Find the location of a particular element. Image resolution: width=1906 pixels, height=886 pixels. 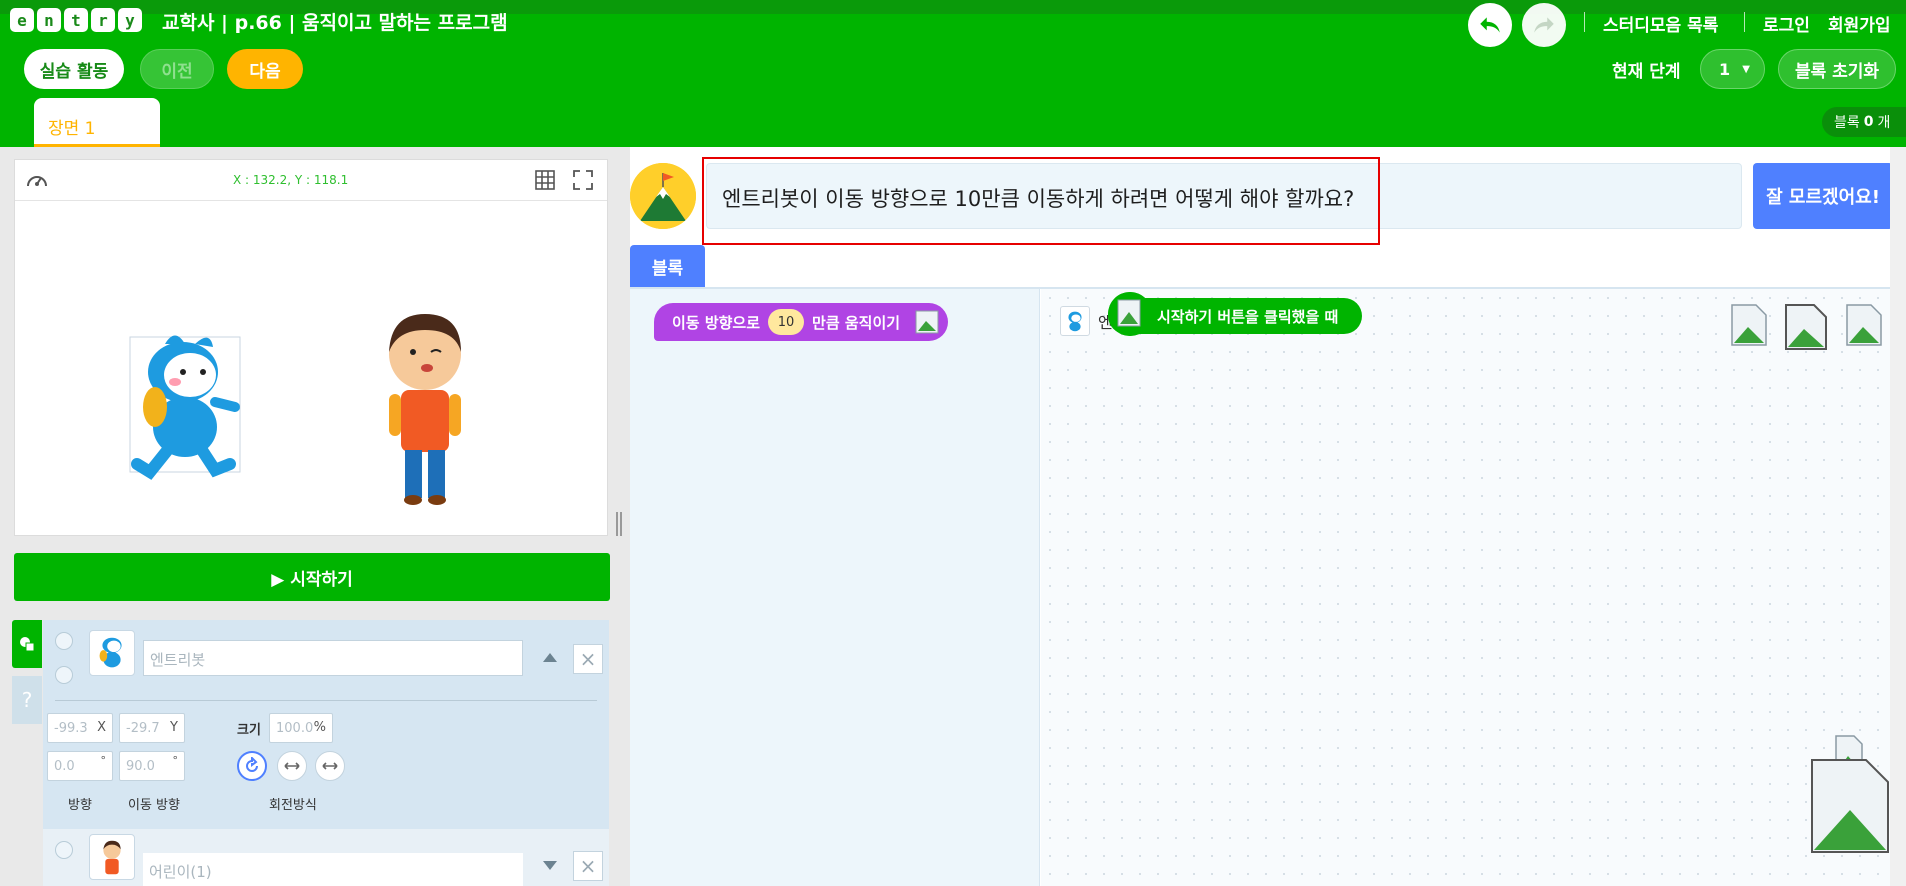

start-button: ▶ 시작하기 is located at coordinates (312, 577).